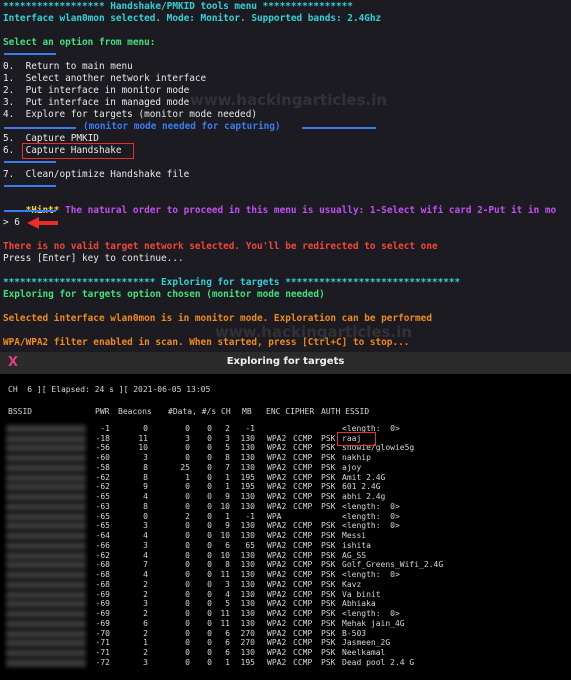  I want to click on title-bar: X Exploring for targets, so click(285, 363).